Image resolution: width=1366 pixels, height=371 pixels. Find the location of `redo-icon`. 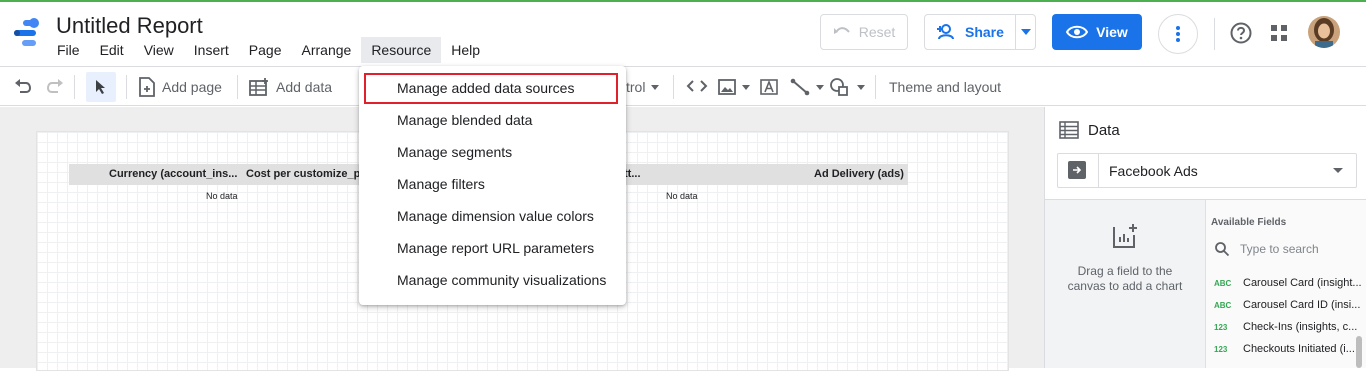

redo-icon is located at coordinates (55, 86).